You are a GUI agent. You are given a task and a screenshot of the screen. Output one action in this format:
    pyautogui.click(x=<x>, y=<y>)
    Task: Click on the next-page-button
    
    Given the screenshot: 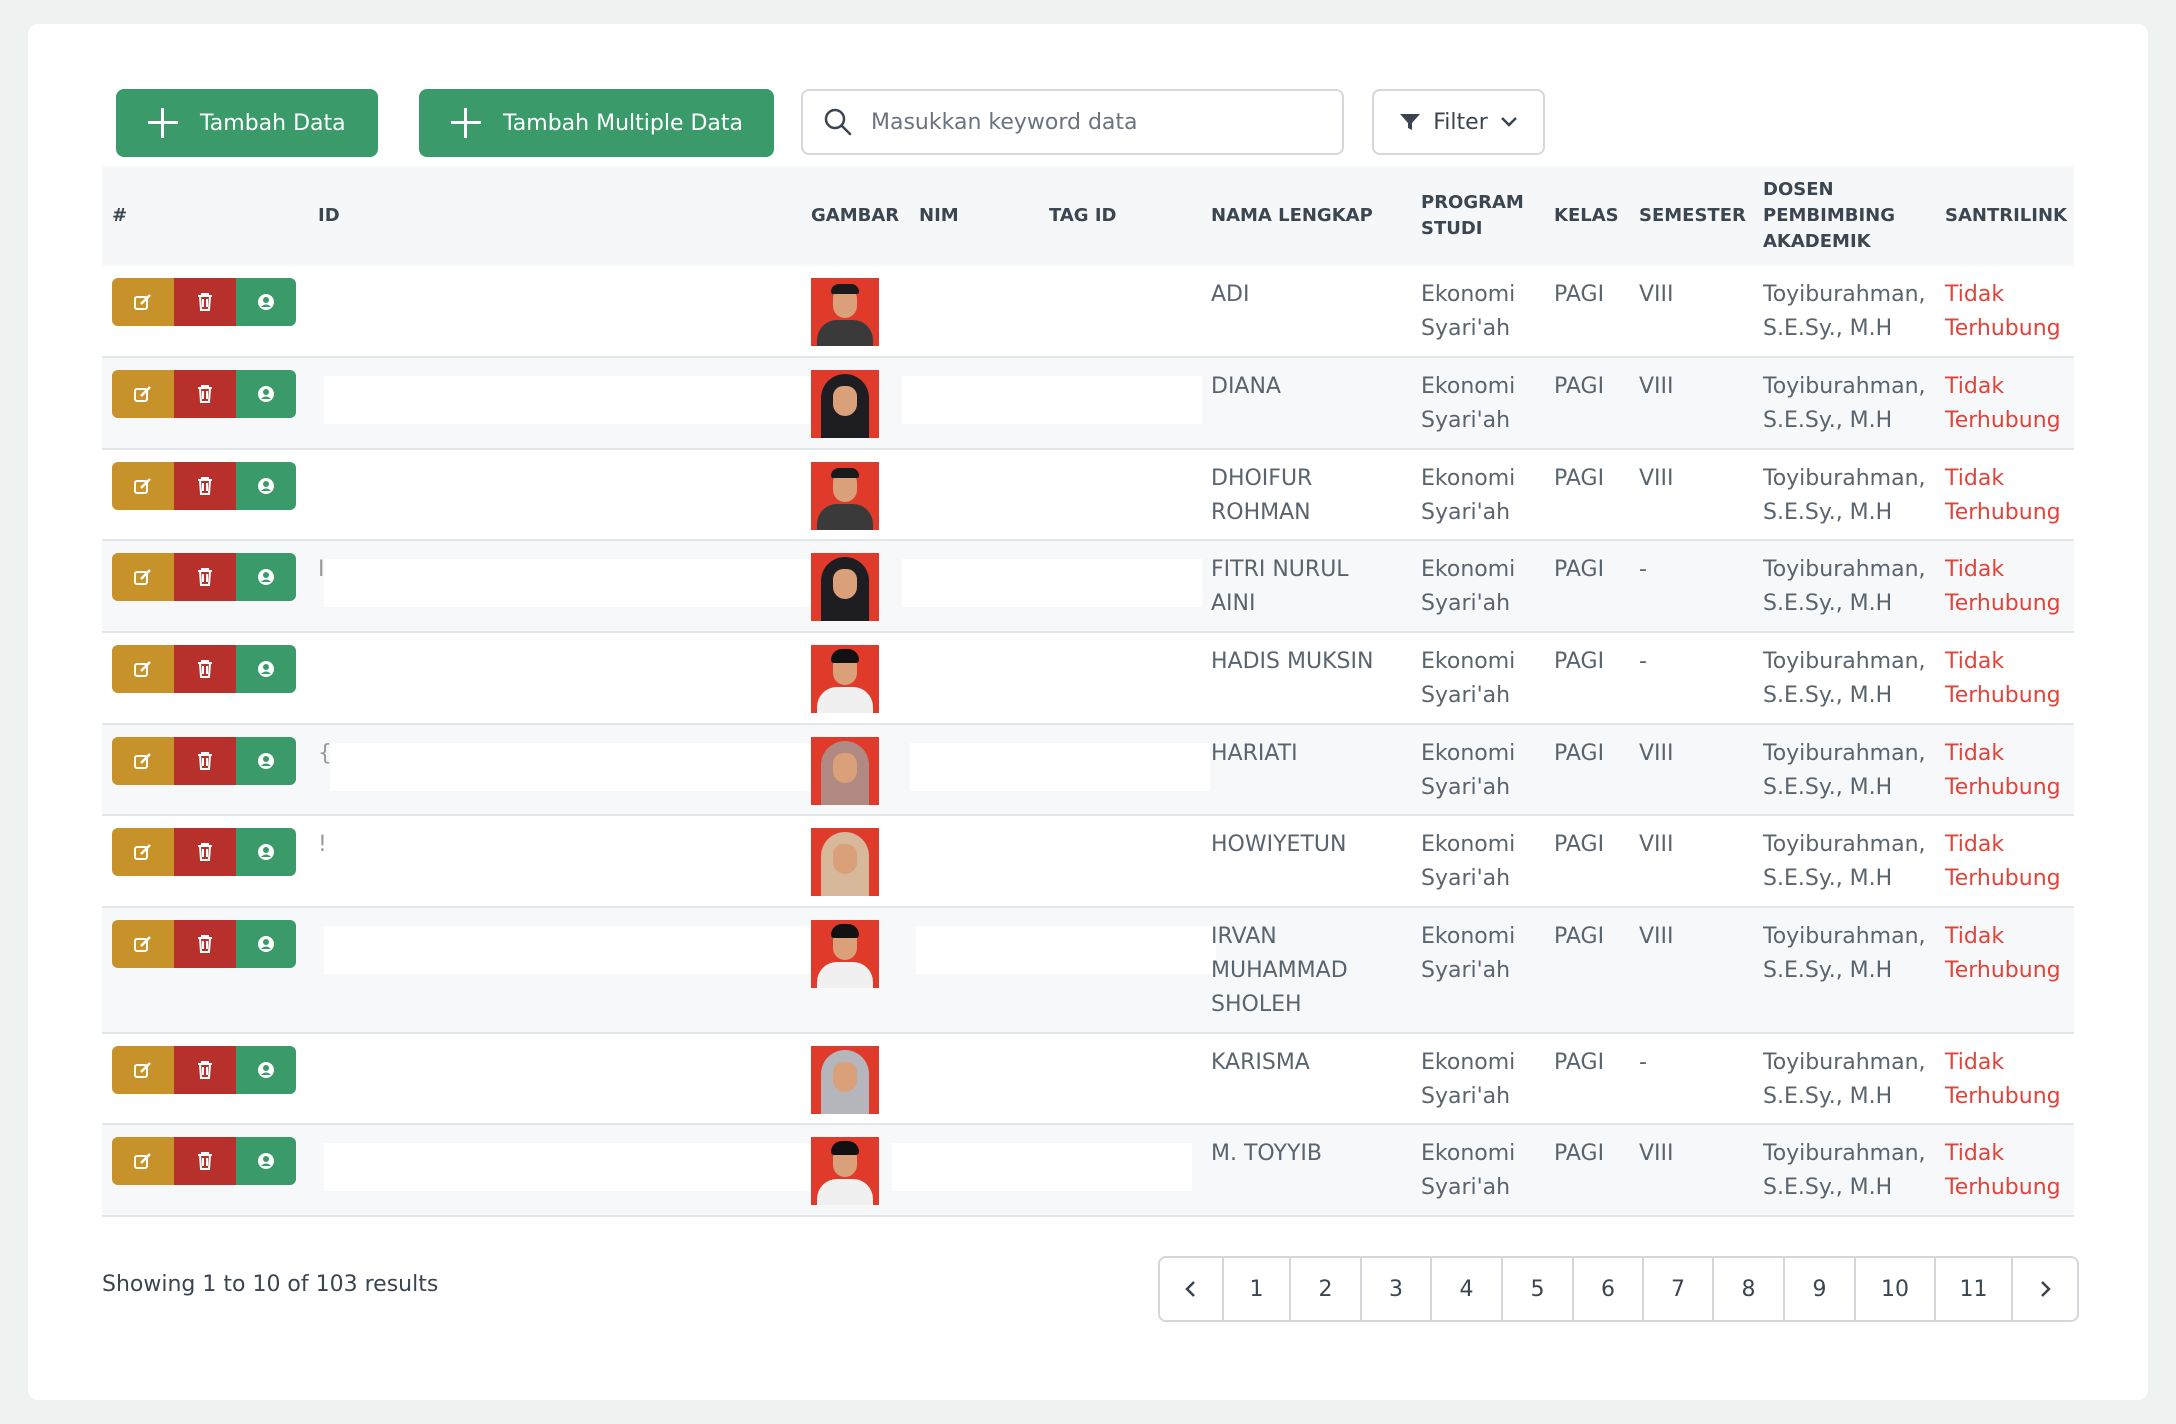 What is the action you would take?
    pyautogui.click(x=2045, y=1289)
    